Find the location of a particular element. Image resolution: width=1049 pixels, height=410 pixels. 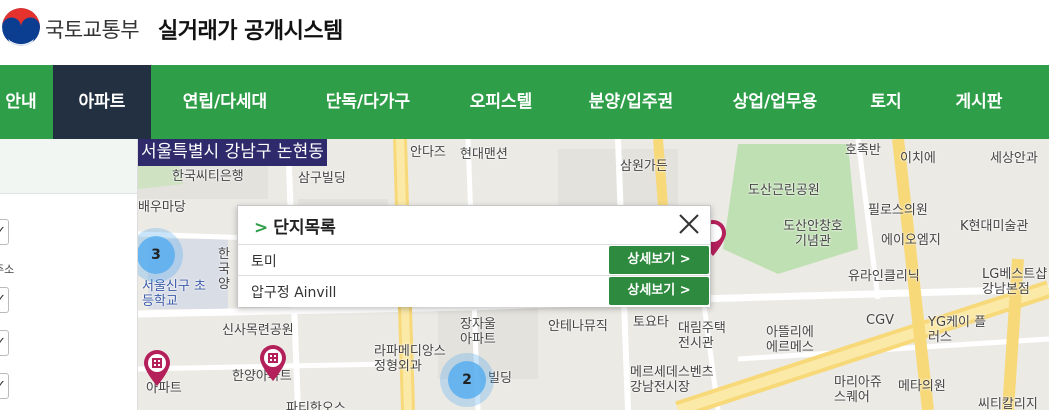

nav-item-row-house: 연립/다세대 is located at coordinates (225, 102).